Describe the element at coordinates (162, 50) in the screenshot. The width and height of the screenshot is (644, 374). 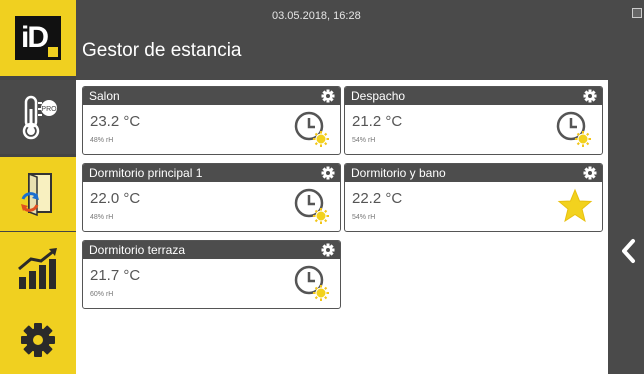
I see `page-title: Gestor de estancia` at that location.